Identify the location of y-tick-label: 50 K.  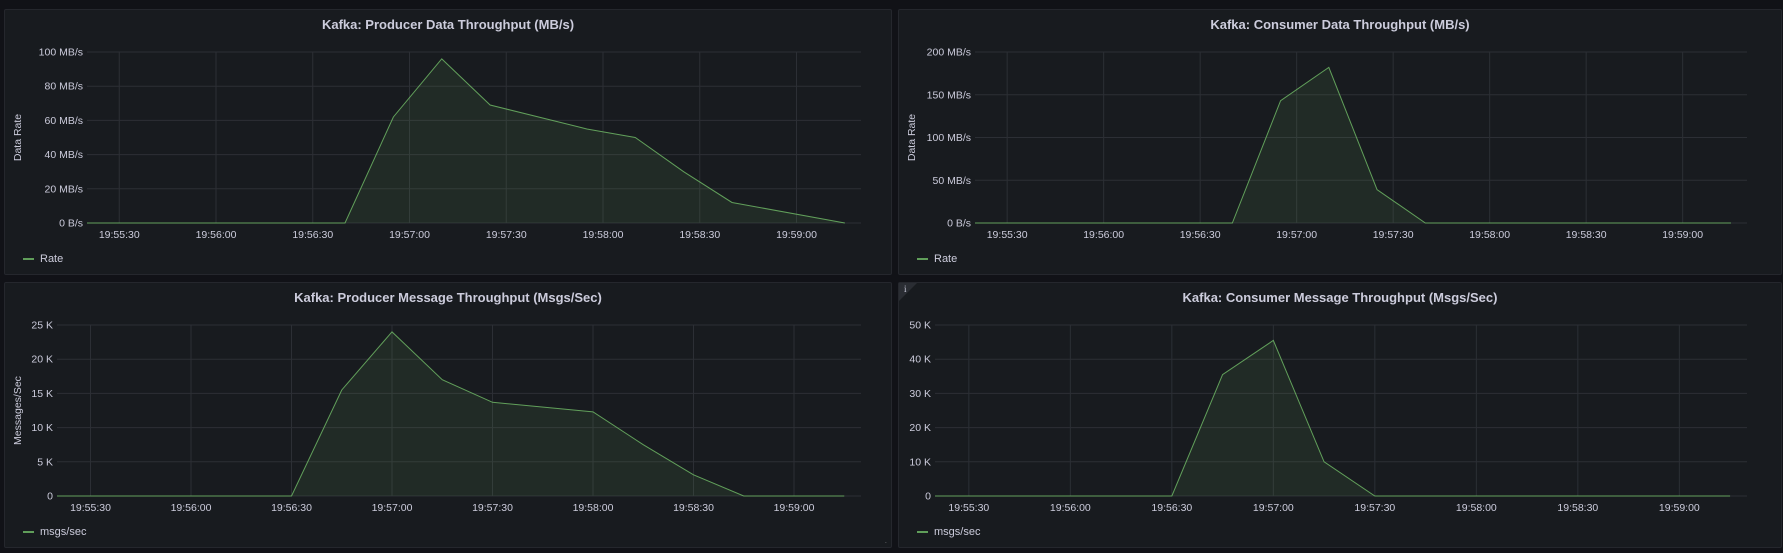
(920, 326).